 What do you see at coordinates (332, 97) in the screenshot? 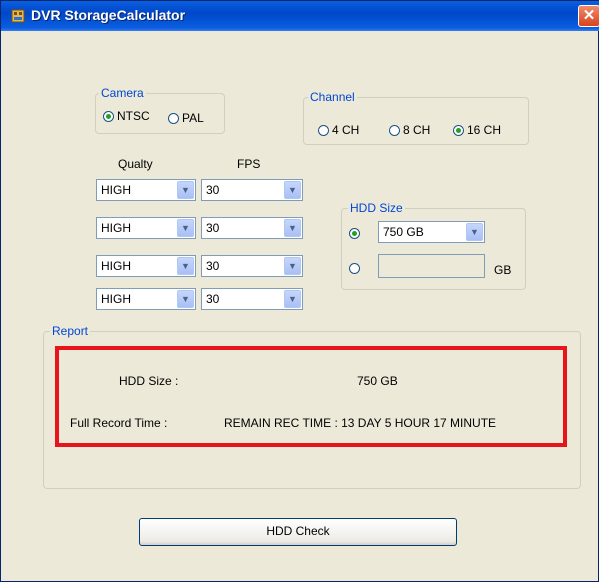
I see `channel-group-label: Channel` at bounding box center [332, 97].